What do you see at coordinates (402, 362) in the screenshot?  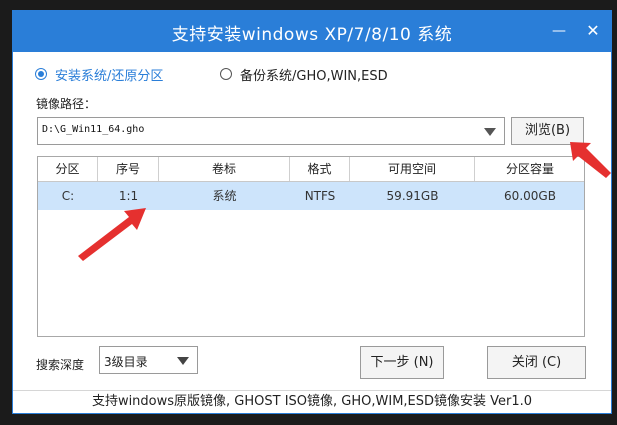 I see `next-button: 下一步 (N)` at bounding box center [402, 362].